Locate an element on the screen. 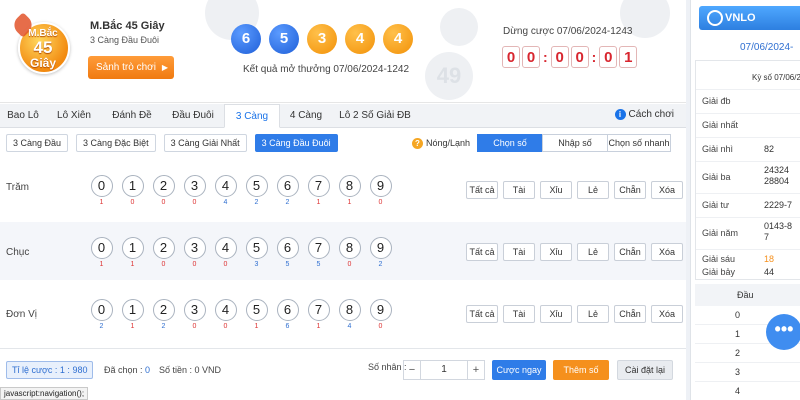 The image size is (800, 400). tab-bao-lo: Bao Lô is located at coordinates (23, 116).